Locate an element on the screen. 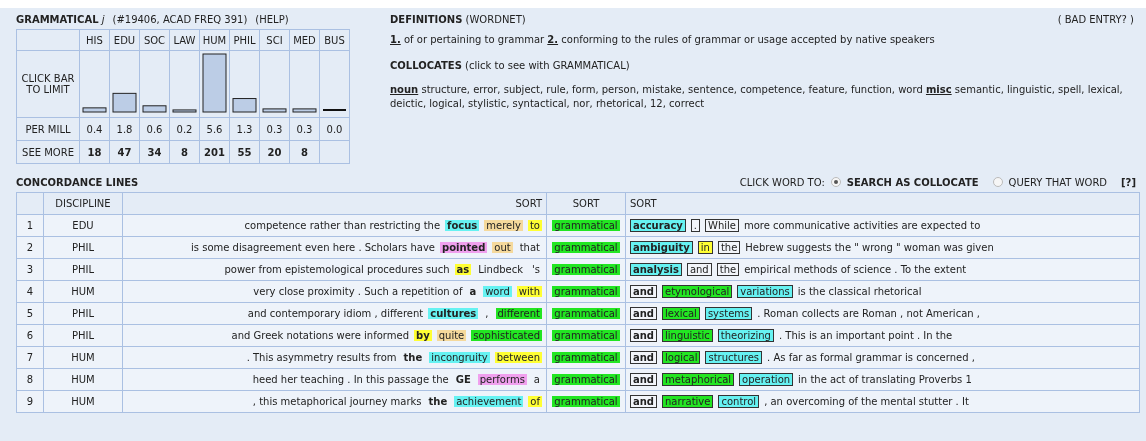  definition-number-link: 1. is located at coordinates (395, 39).